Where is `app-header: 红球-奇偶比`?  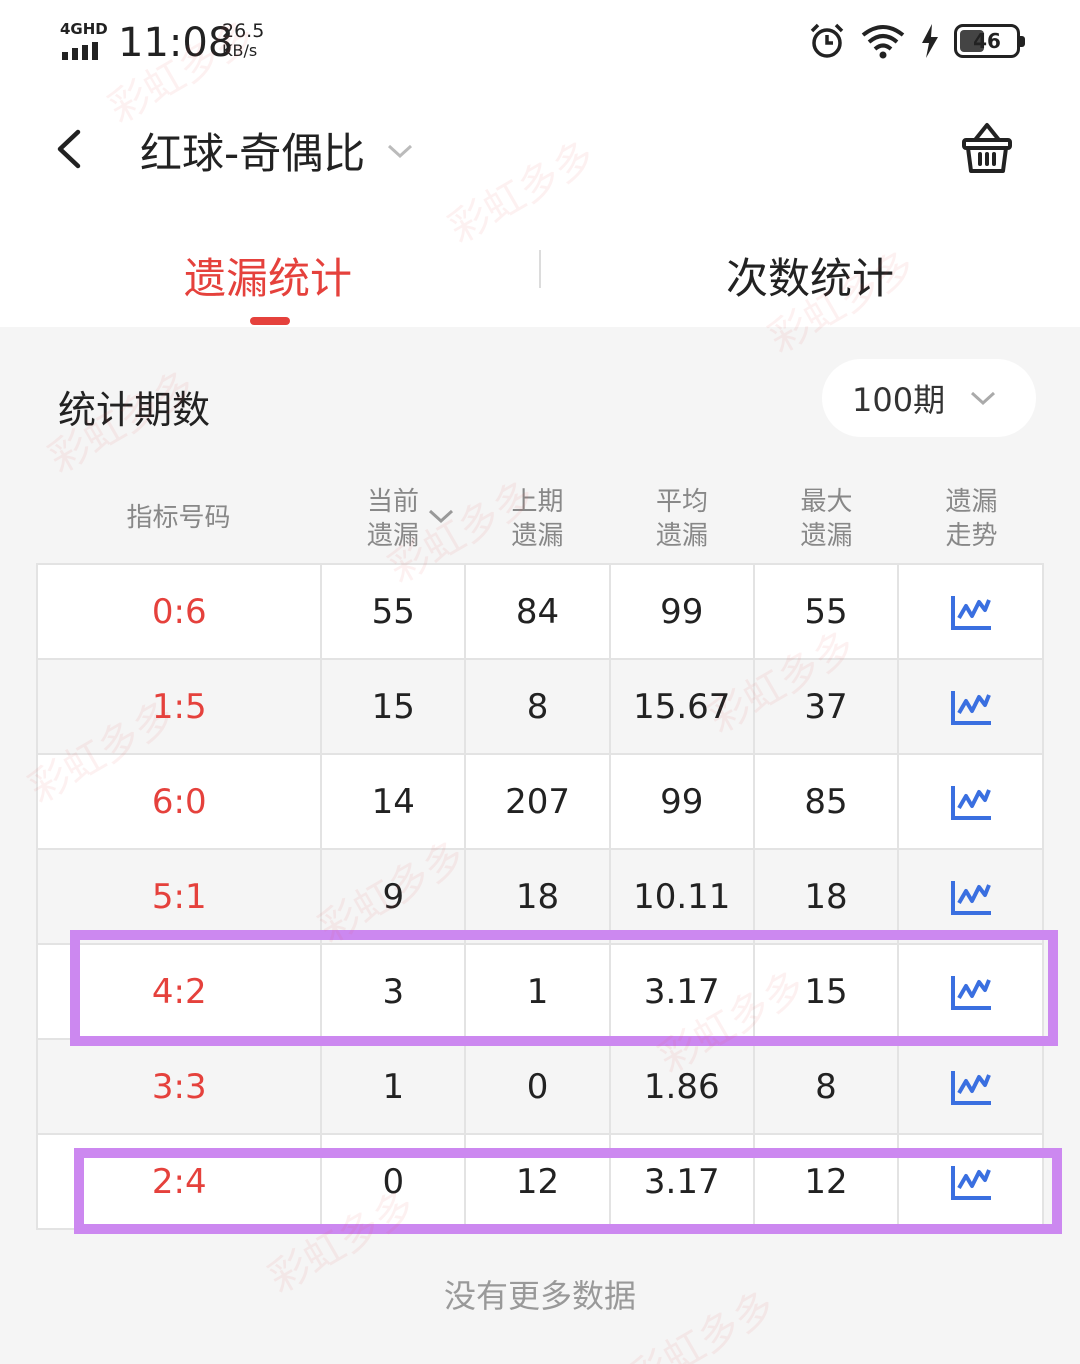 app-header: 红球-奇偶比 is located at coordinates (540, 150).